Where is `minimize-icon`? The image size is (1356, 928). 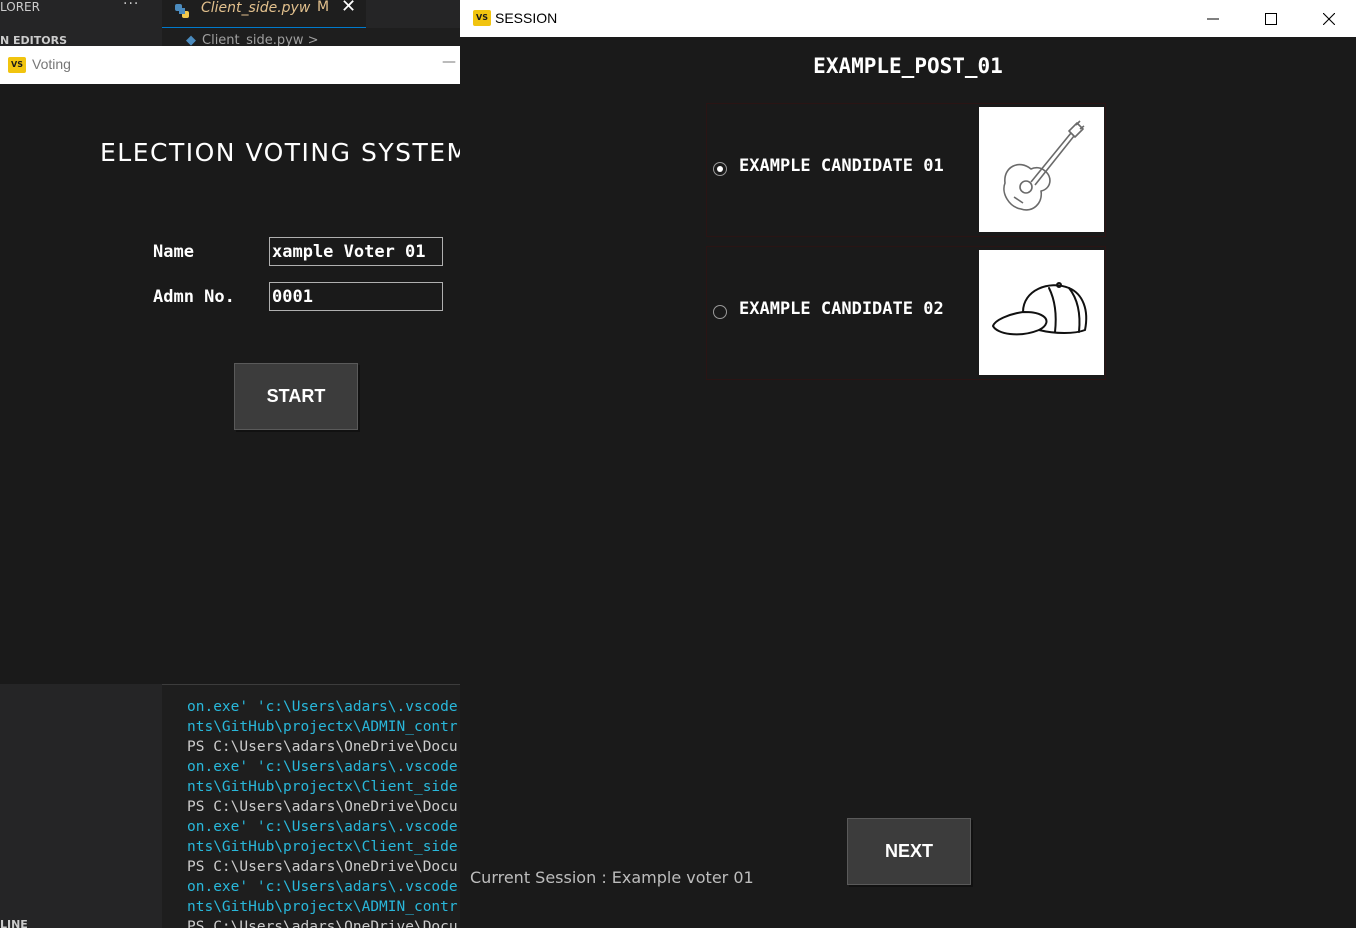 minimize-icon is located at coordinates (1213, 18).